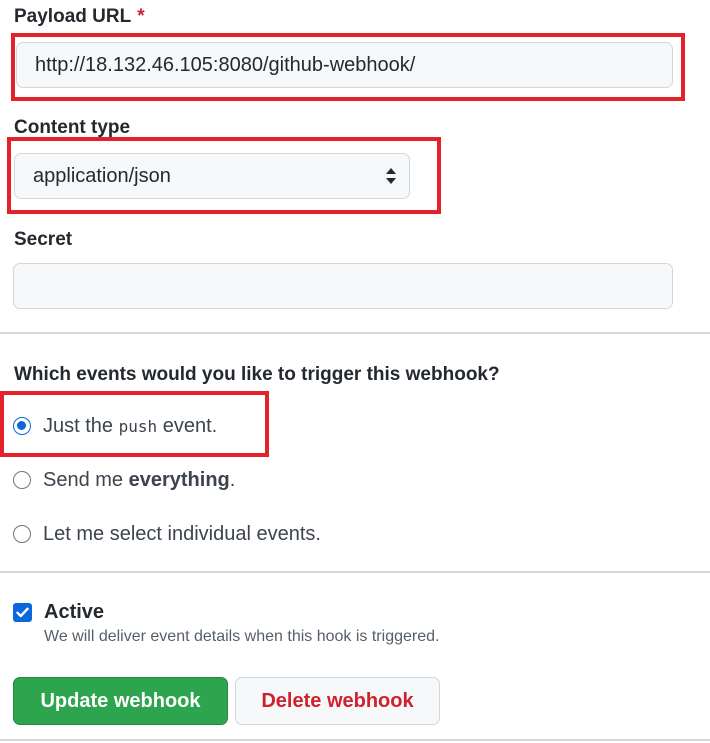  I want to click on delete-webhook-button: Delete webhook, so click(337, 701).